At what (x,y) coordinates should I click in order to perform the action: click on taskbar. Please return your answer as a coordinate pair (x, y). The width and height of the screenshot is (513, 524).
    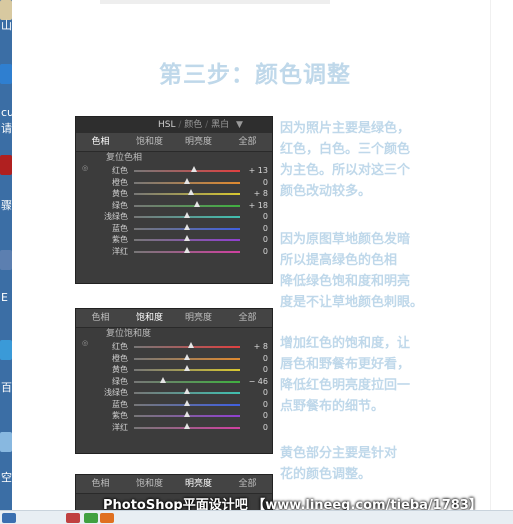
    Looking at the image, I should click on (256, 517).